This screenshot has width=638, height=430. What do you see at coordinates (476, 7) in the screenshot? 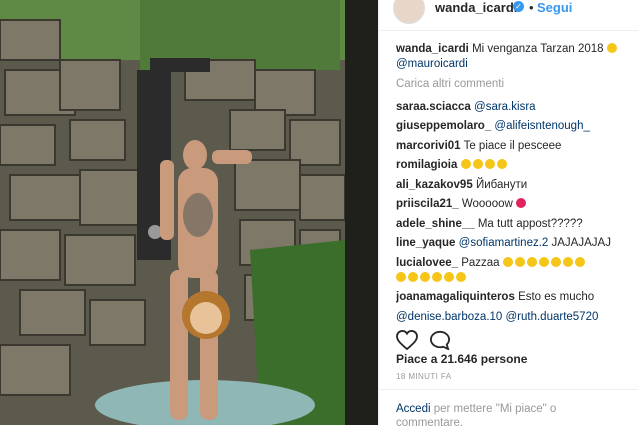
I see `author-username: wanda_icardi` at bounding box center [476, 7].